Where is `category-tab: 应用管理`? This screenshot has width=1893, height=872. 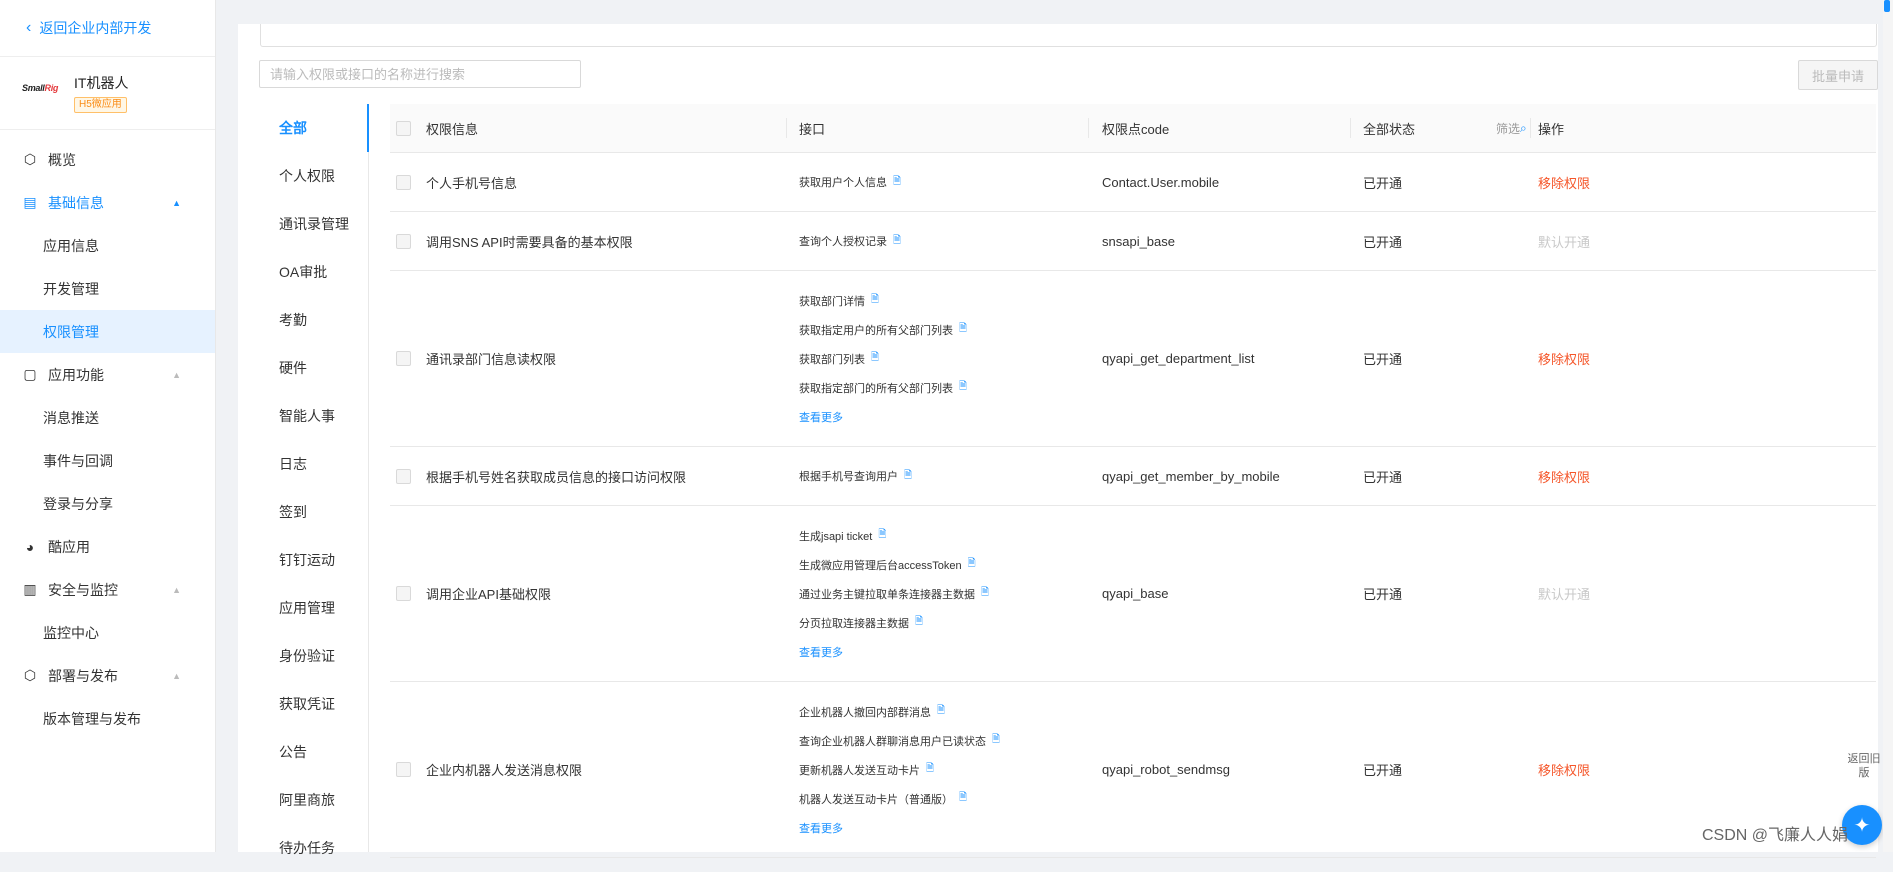 category-tab: 应用管理 is located at coordinates (313, 608).